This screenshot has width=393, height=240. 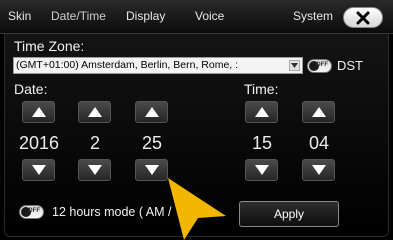 I want to click on minute-up-button, so click(x=318, y=112).